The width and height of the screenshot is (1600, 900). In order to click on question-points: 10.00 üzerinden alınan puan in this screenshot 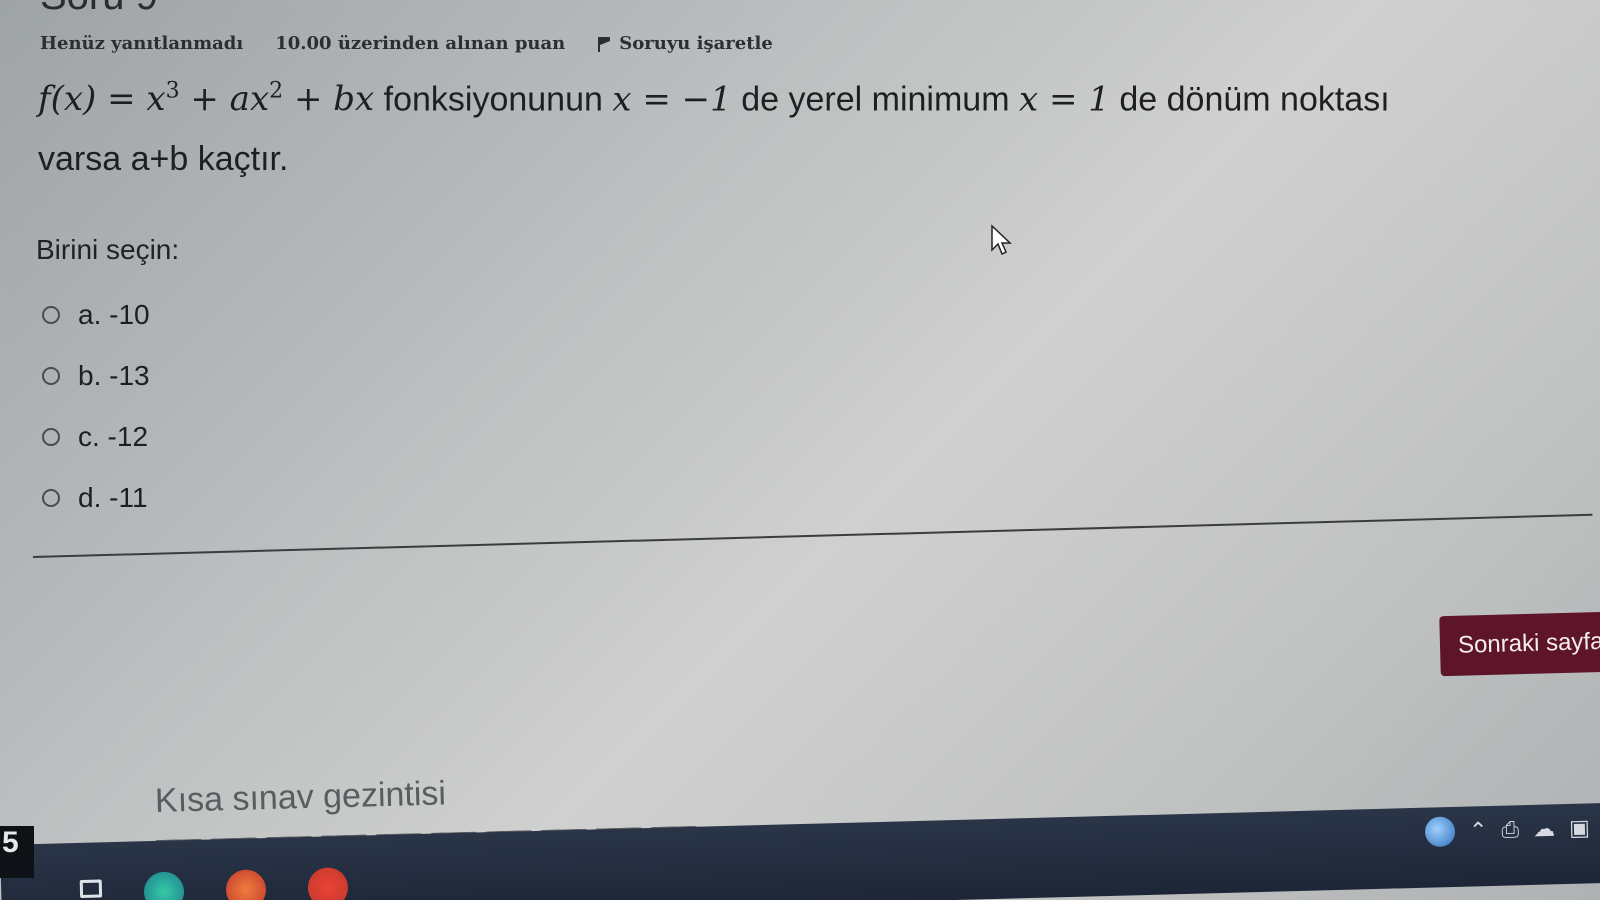, I will do `click(420, 43)`.